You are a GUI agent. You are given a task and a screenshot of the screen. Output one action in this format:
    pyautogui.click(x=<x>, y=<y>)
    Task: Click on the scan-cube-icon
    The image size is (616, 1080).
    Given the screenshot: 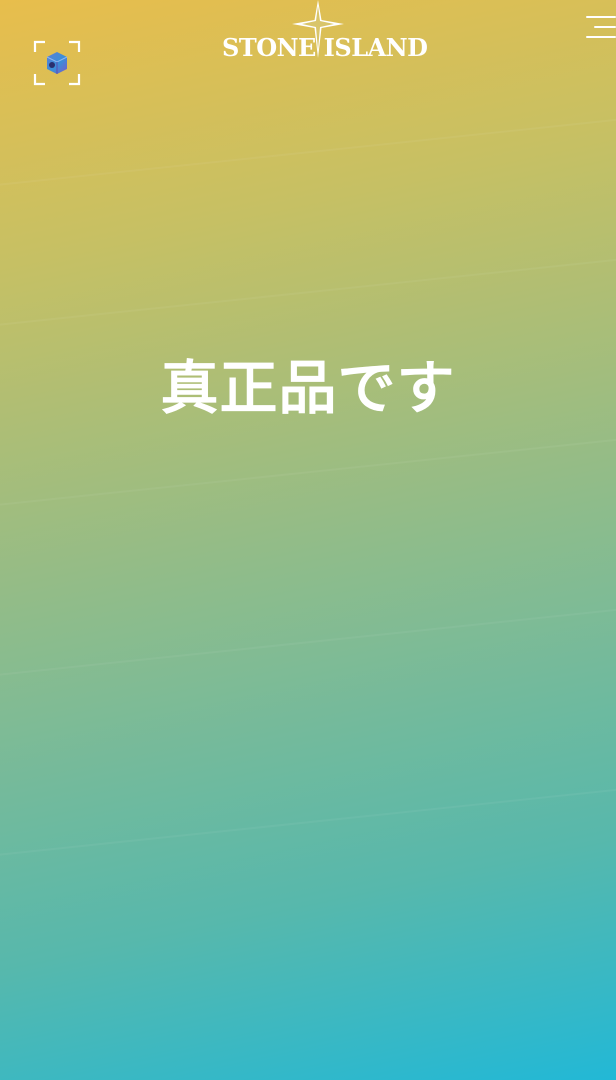 What is the action you would take?
    pyautogui.click(x=57, y=63)
    